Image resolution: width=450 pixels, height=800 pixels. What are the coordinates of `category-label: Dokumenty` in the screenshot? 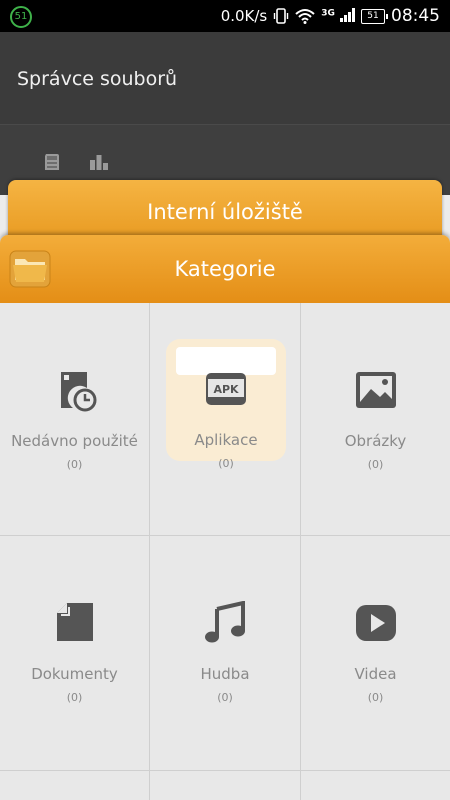 It's located at (74, 674).